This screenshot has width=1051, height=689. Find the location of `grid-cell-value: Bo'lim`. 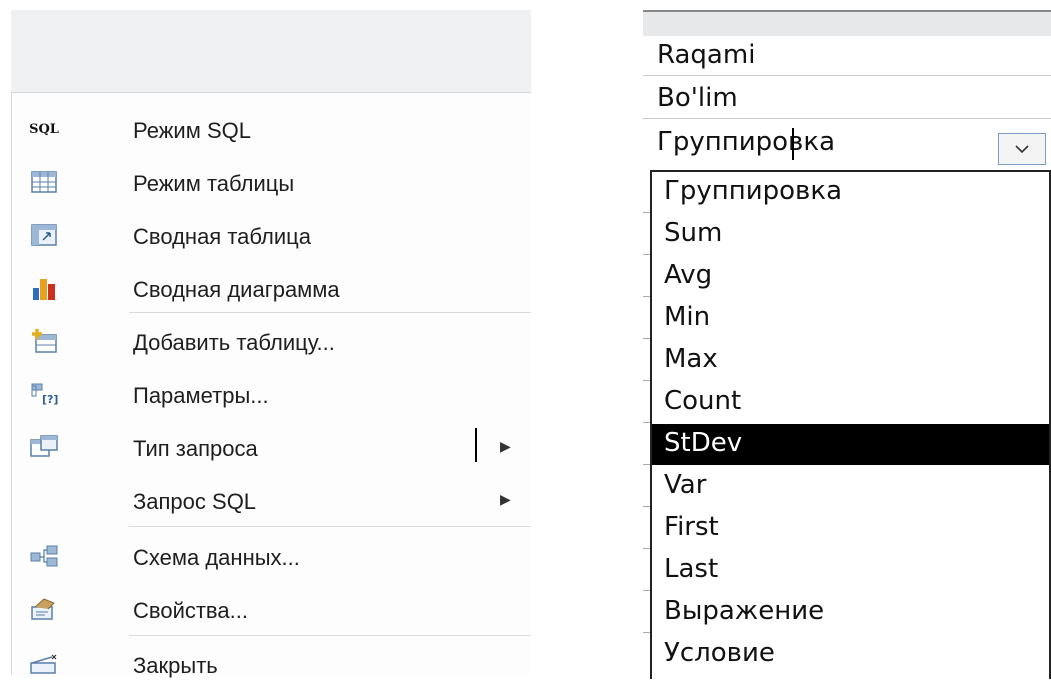

grid-cell-value: Bo'lim is located at coordinates (697, 98).